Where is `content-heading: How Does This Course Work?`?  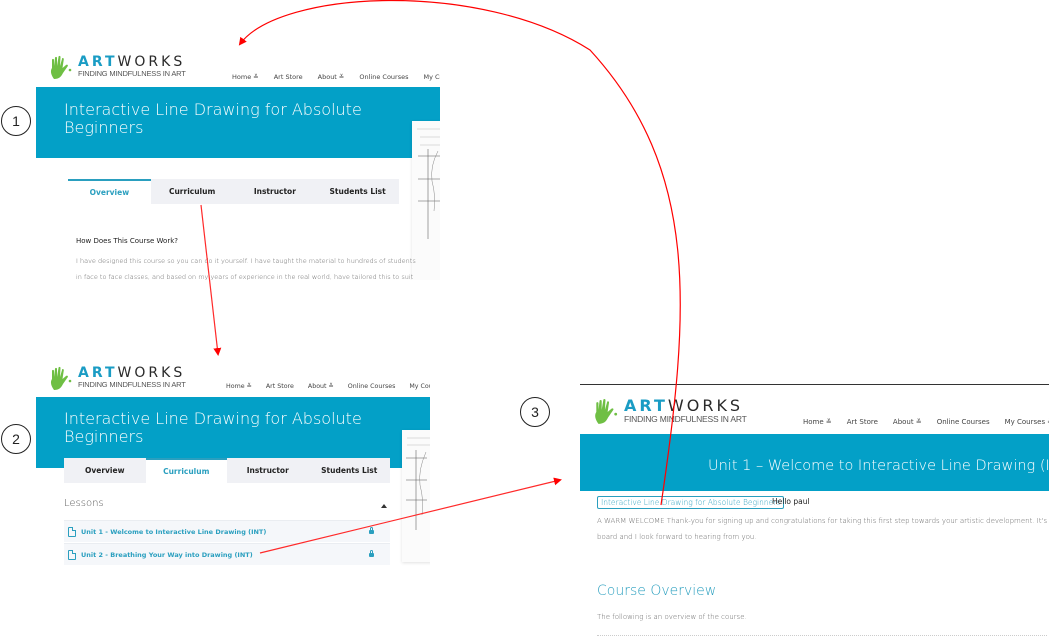 content-heading: How Does This Course Work? is located at coordinates (127, 241).